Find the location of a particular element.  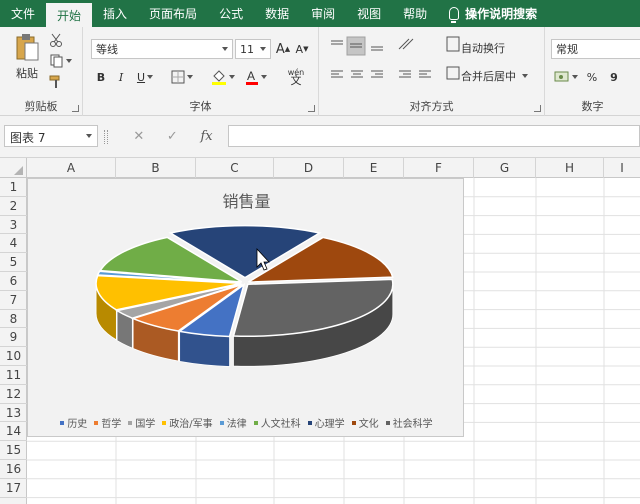

column-header: D is located at coordinates (309, 168).